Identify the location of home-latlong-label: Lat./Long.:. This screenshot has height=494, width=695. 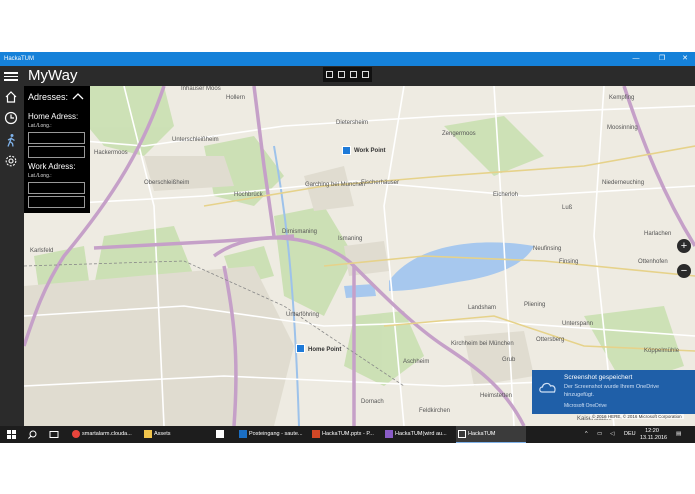
(40, 126).